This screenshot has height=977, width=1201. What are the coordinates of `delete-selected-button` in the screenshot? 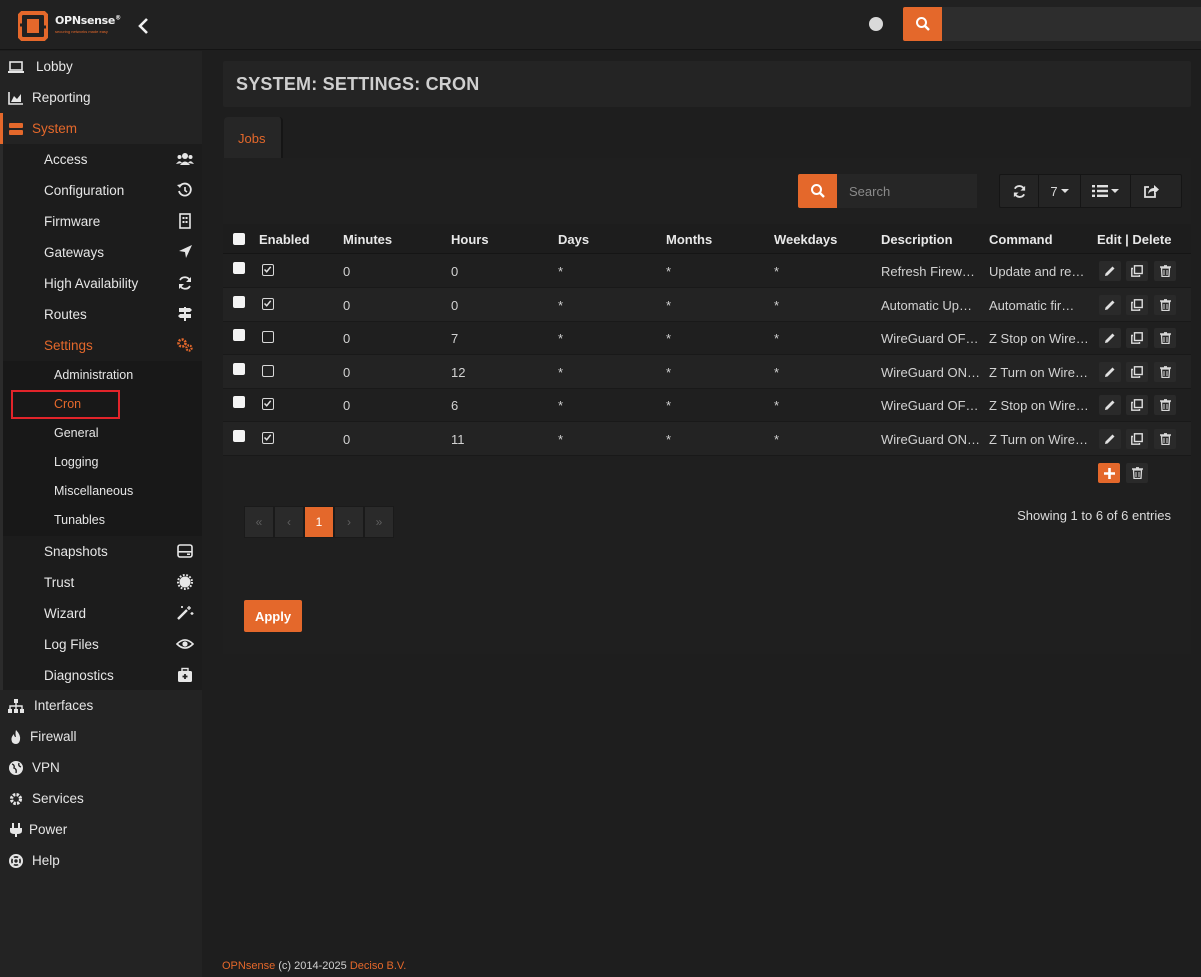 It's located at (1137, 473).